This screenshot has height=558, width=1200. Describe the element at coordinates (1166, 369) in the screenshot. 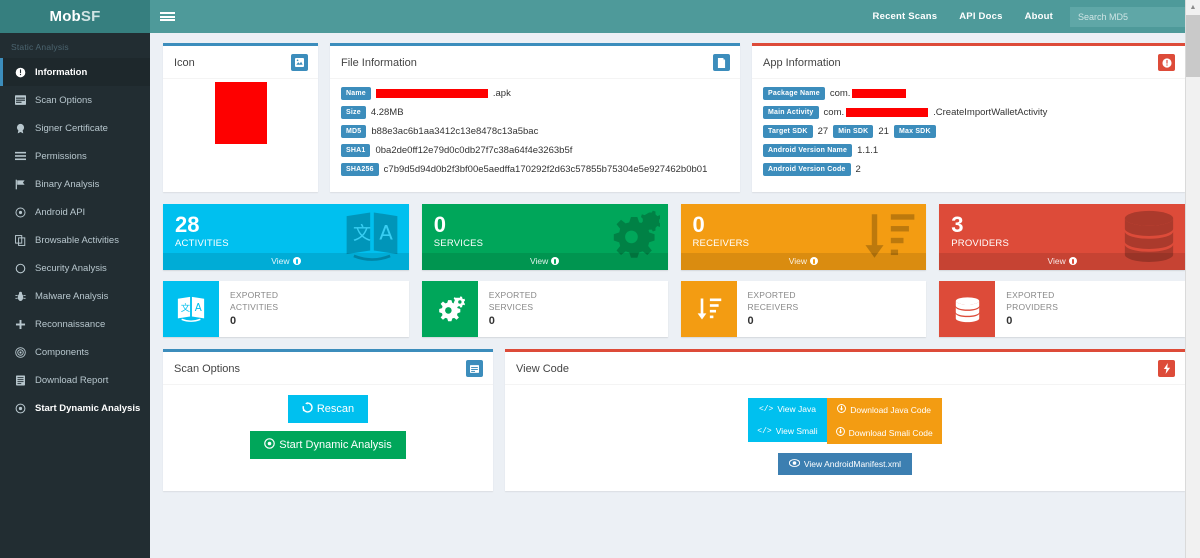

I see `bolt-icon` at that location.